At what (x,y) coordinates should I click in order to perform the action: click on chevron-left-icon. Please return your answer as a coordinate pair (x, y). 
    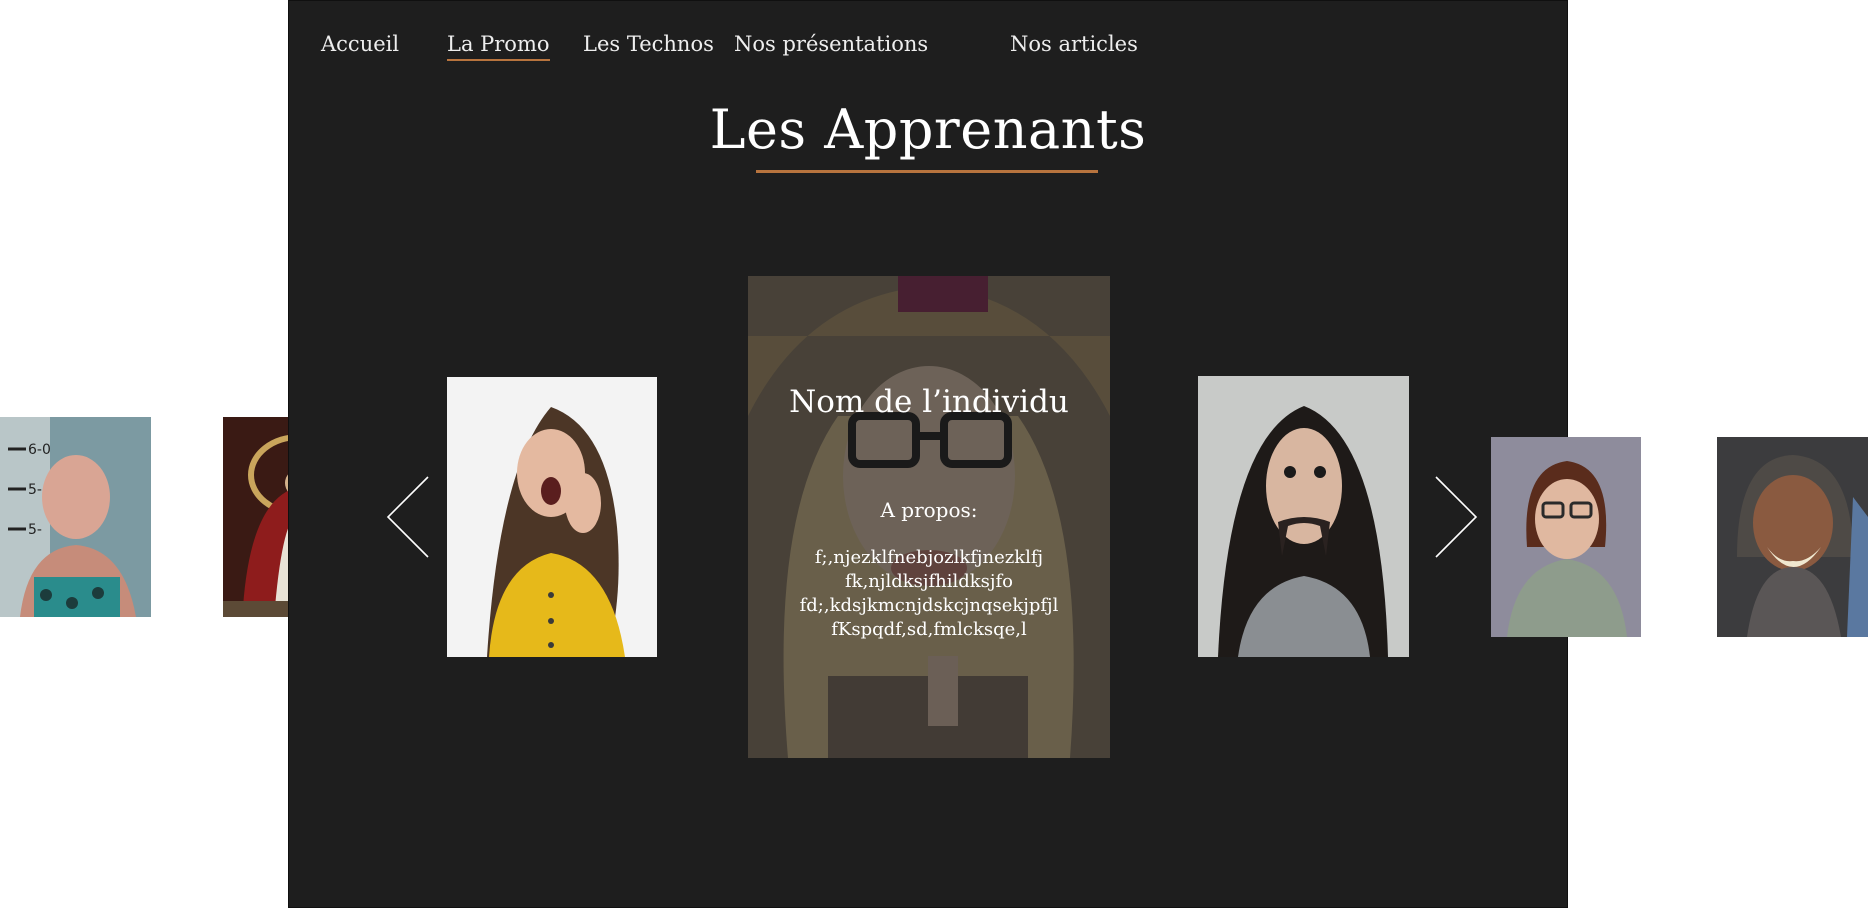
    Looking at the image, I should click on (407, 517).